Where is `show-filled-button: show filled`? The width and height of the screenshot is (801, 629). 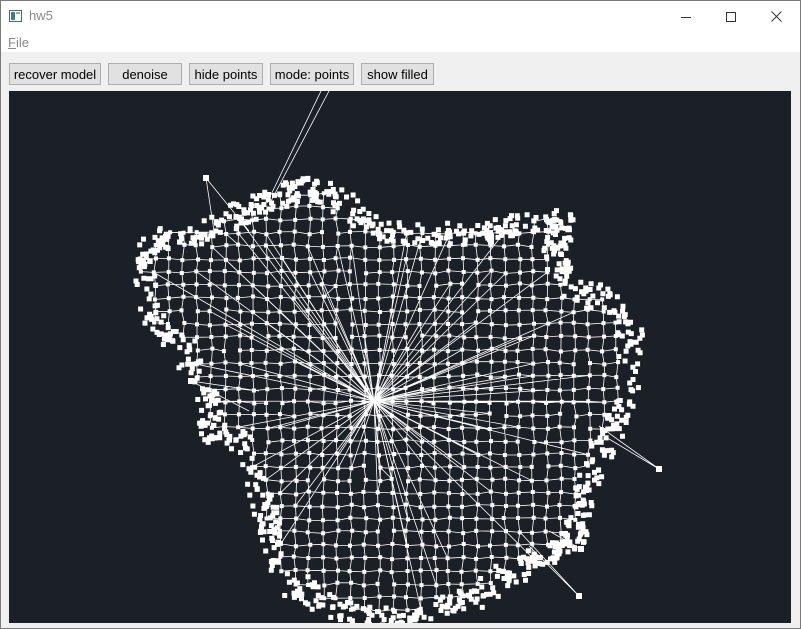
show-filled-button: show filled is located at coordinates (397, 74).